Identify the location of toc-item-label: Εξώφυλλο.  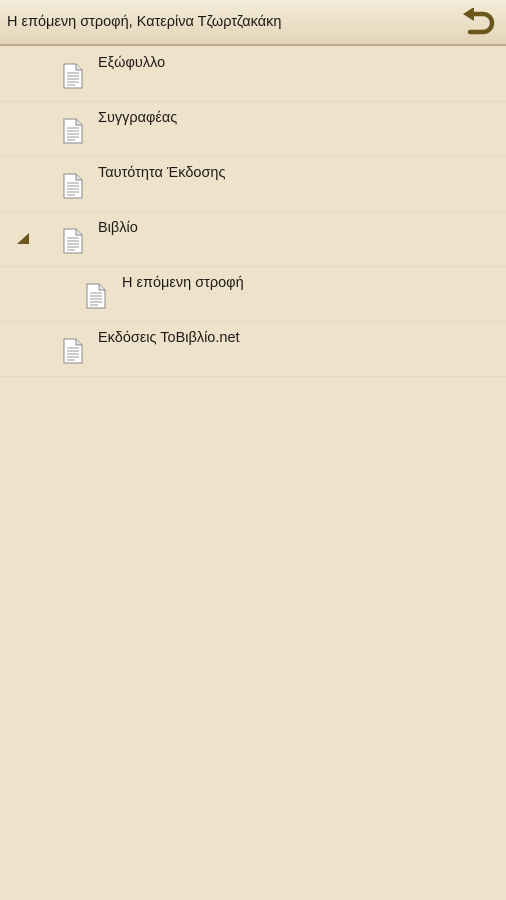
(132, 63).